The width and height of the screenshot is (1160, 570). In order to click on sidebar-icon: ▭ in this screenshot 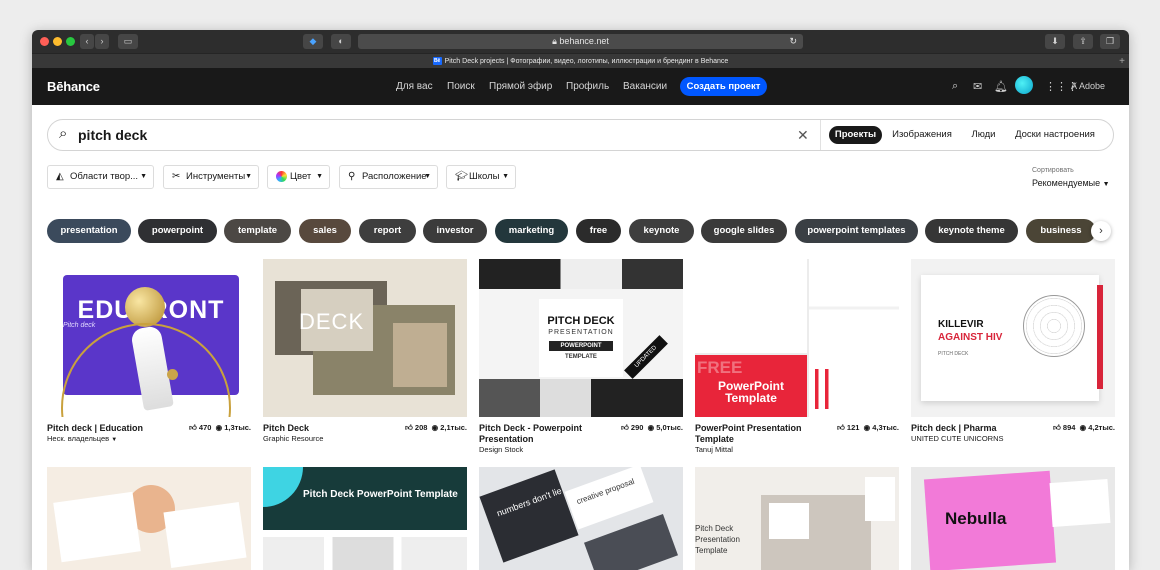, I will do `click(128, 41)`.